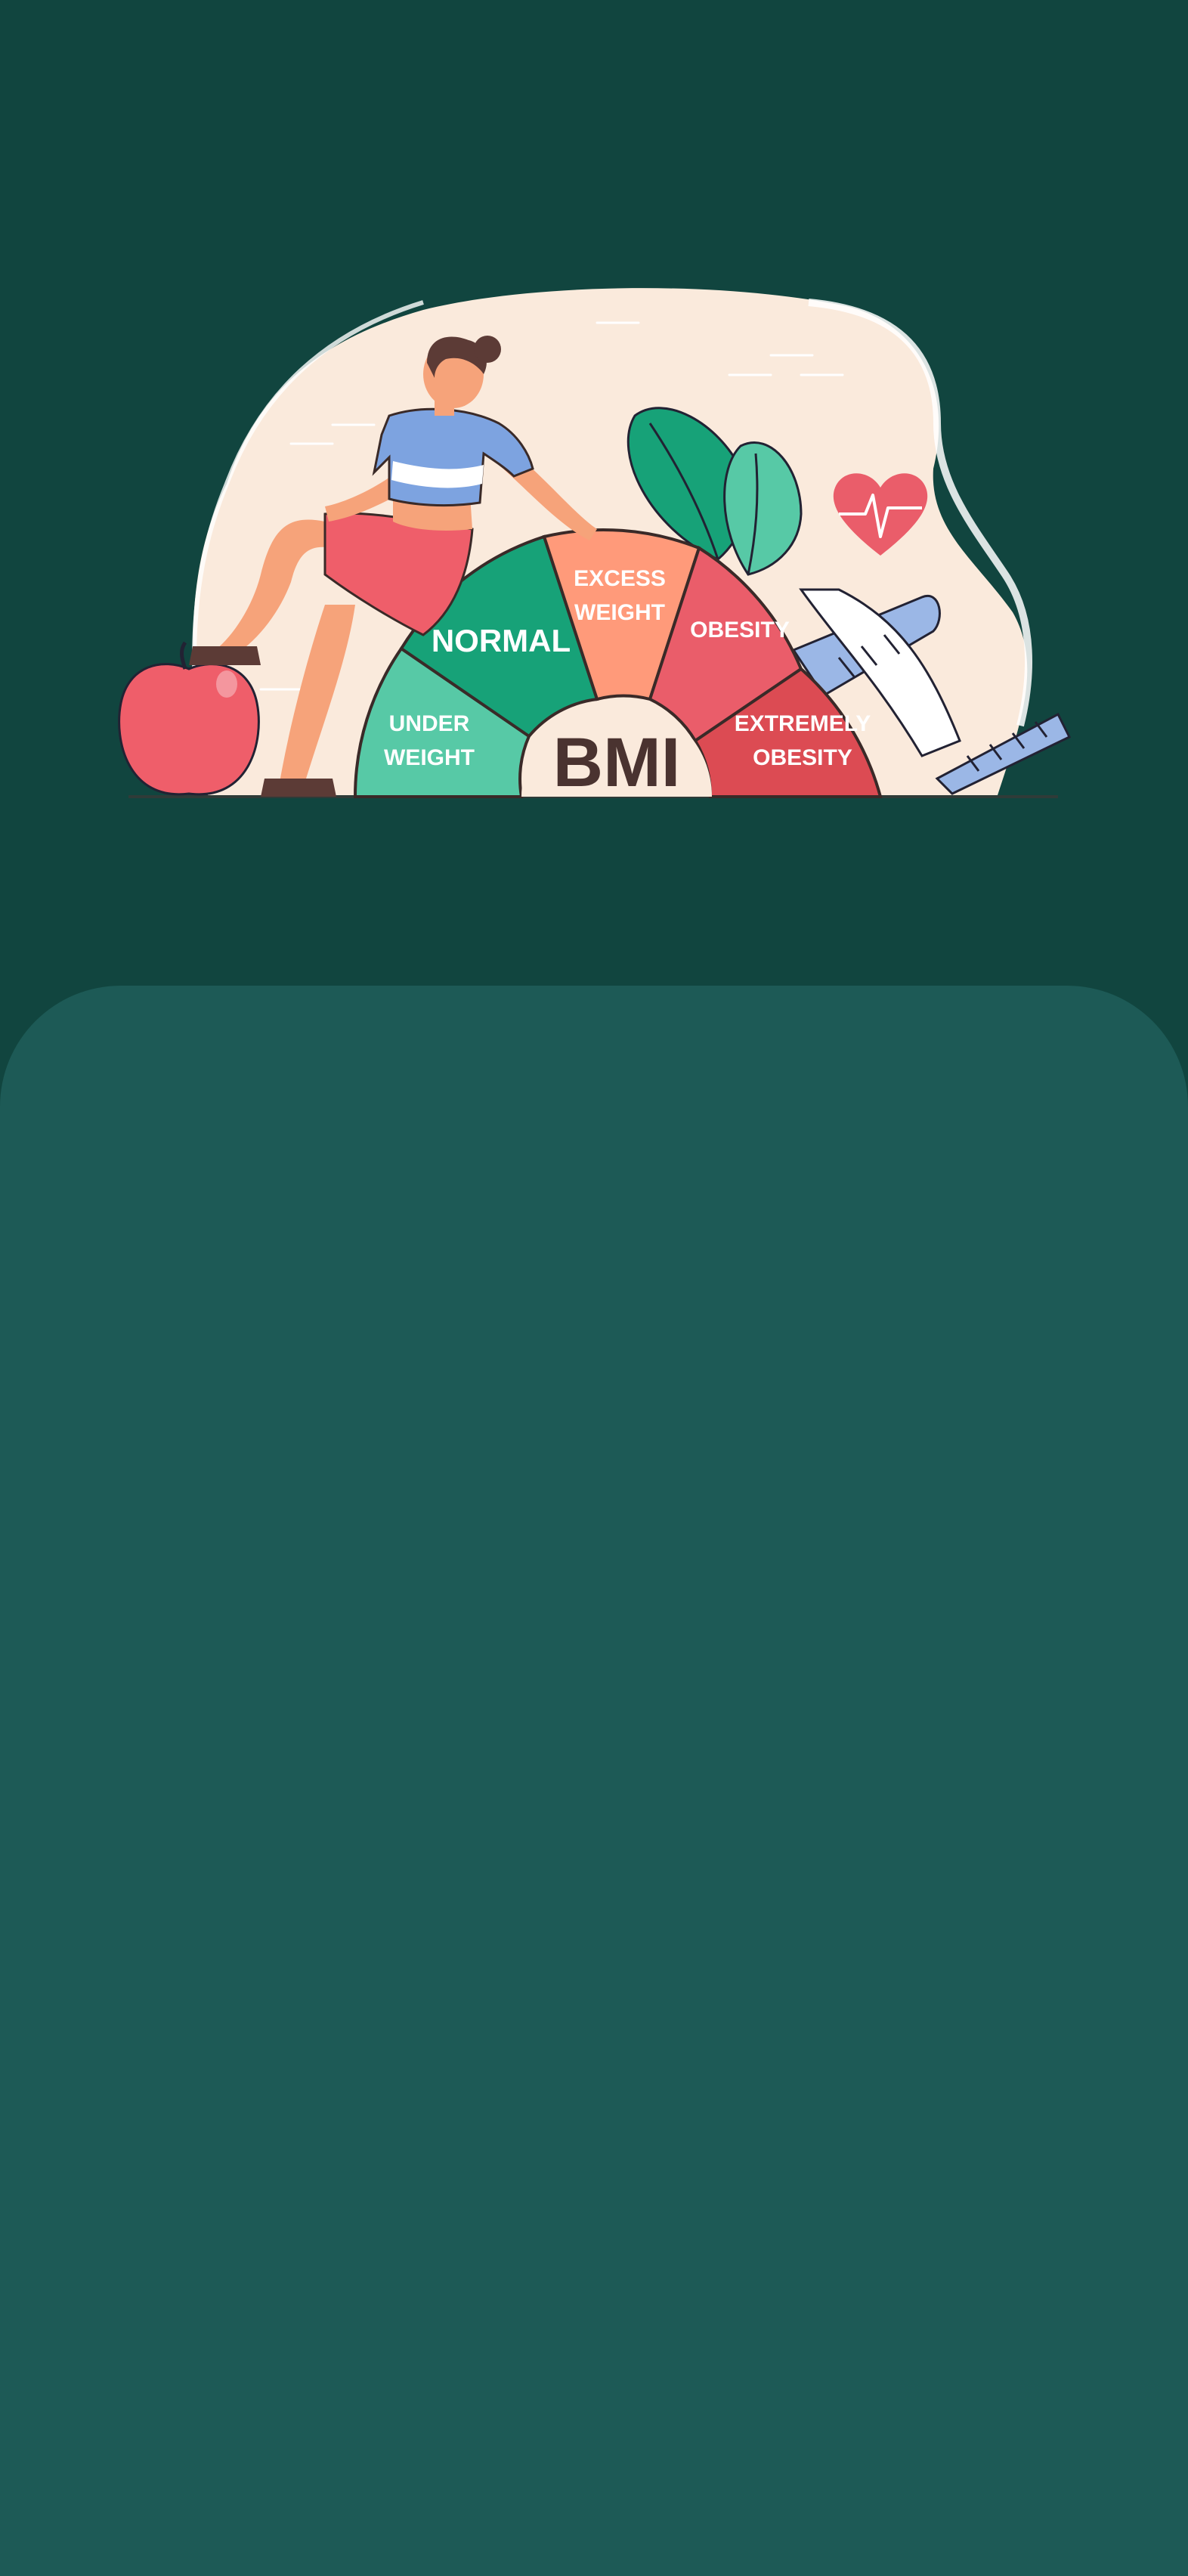 The height and width of the screenshot is (2576, 1188). I want to click on label-excess-line2: WEIGHT, so click(619, 612).